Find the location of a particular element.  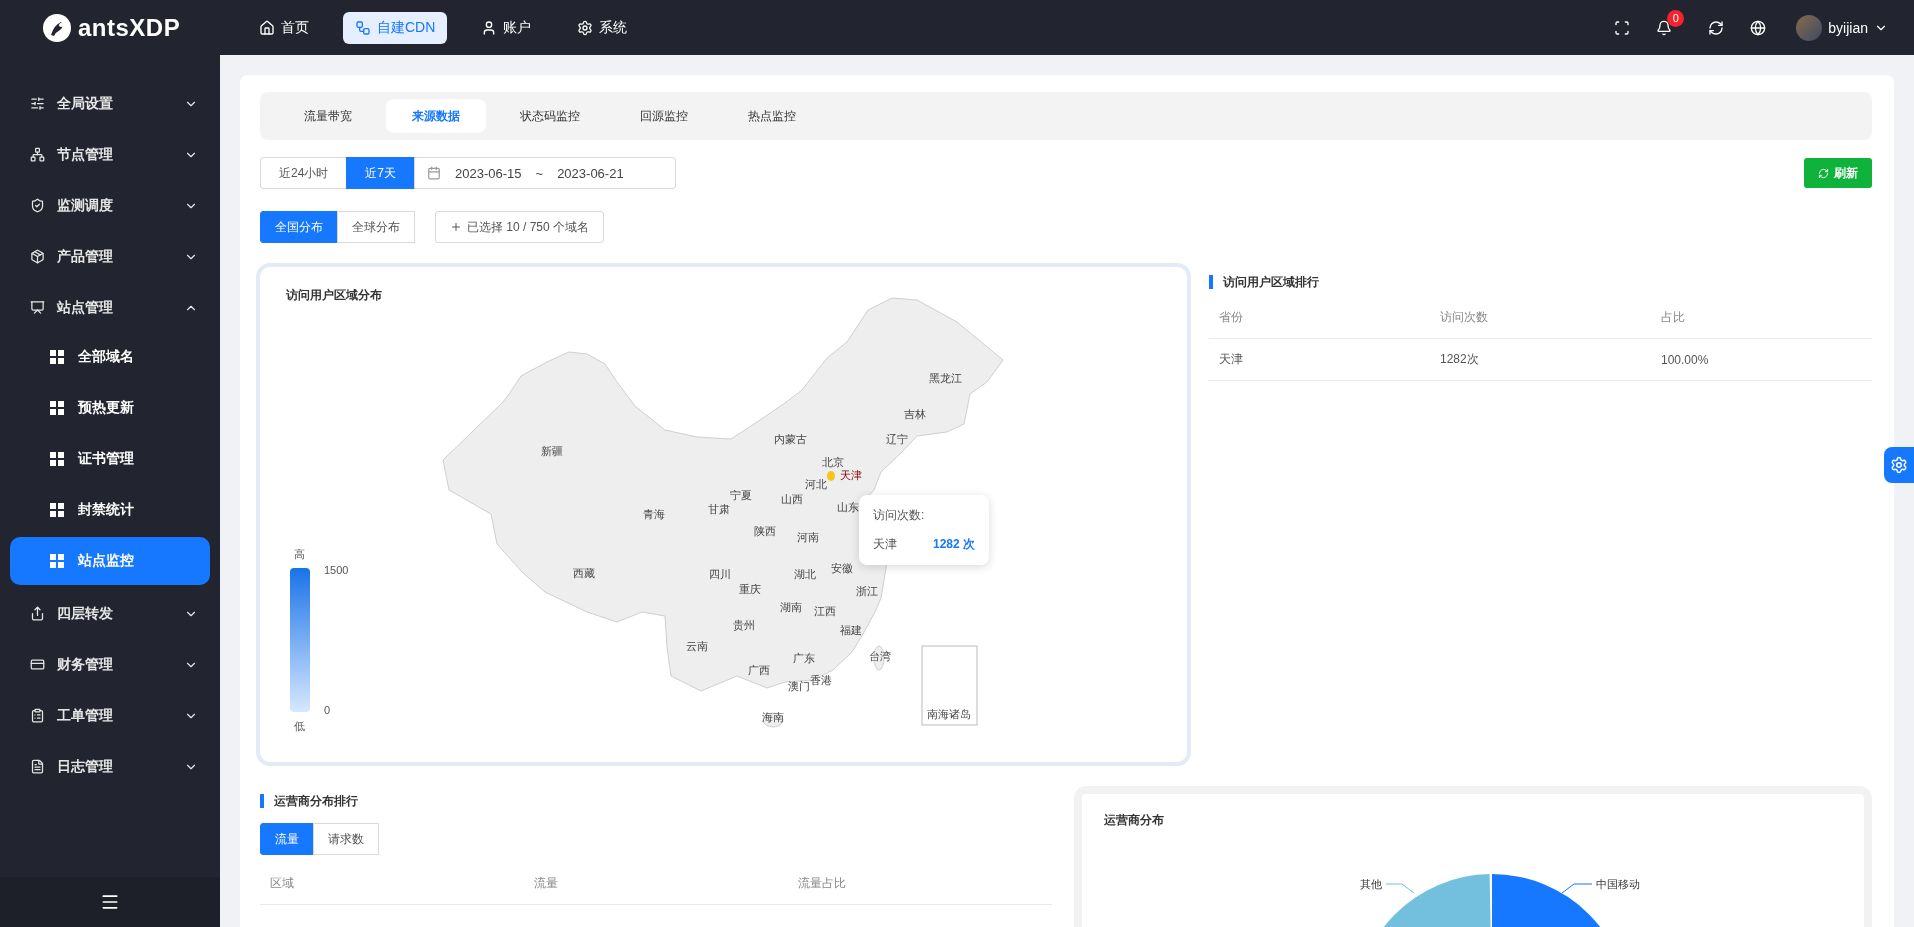

table-header-cell: 访问次数 is located at coordinates (1540, 318).